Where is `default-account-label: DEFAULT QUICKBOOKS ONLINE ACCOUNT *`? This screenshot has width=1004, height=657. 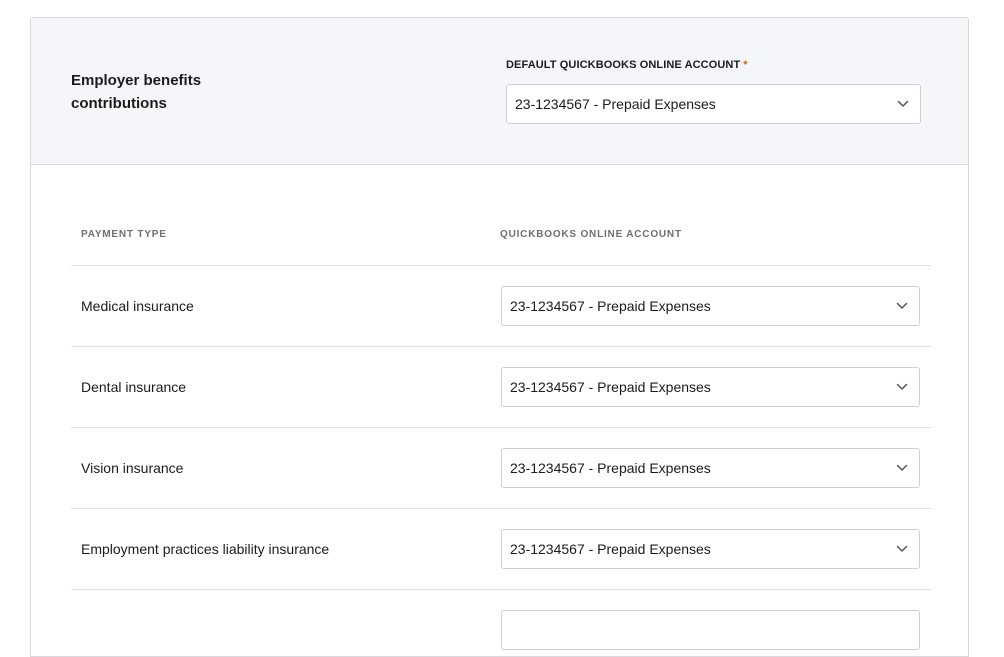
default-account-label: DEFAULT QUICKBOOKS ONLINE ACCOUNT * is located at coordinates (627, 65).